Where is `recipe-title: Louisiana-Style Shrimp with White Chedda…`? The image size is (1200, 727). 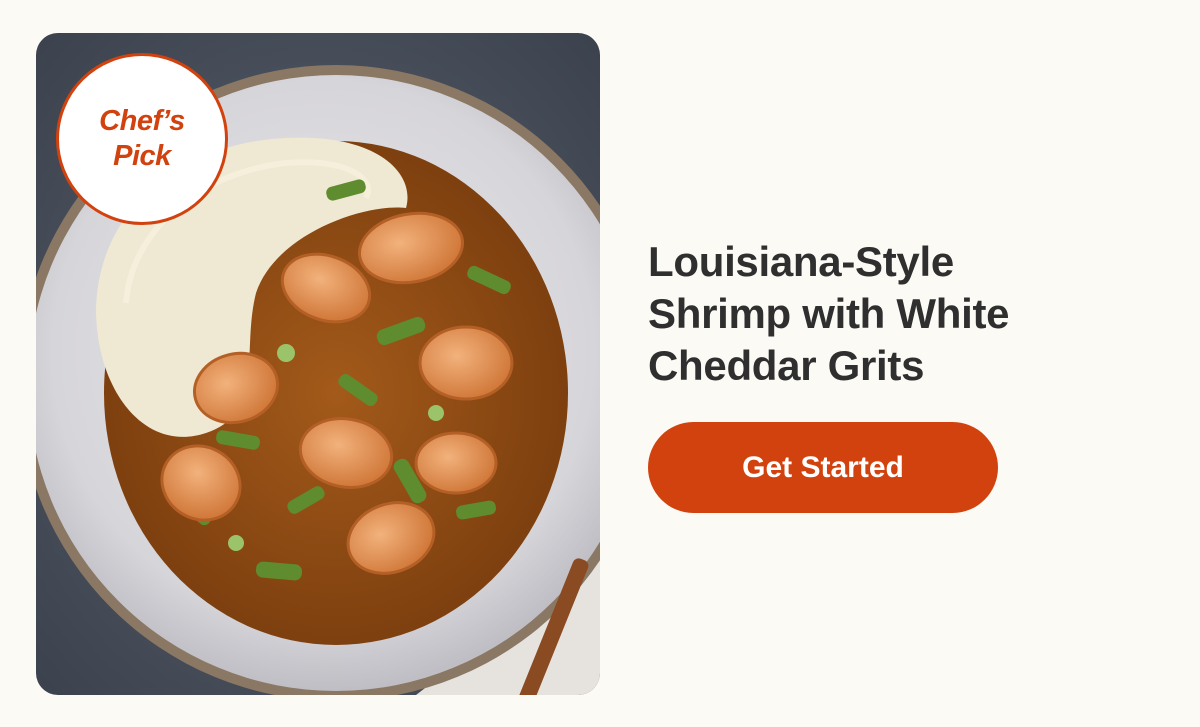
recipe-title: Louisiana-Style Shrimp with White Chedda… is located at coordinates (829, 313).